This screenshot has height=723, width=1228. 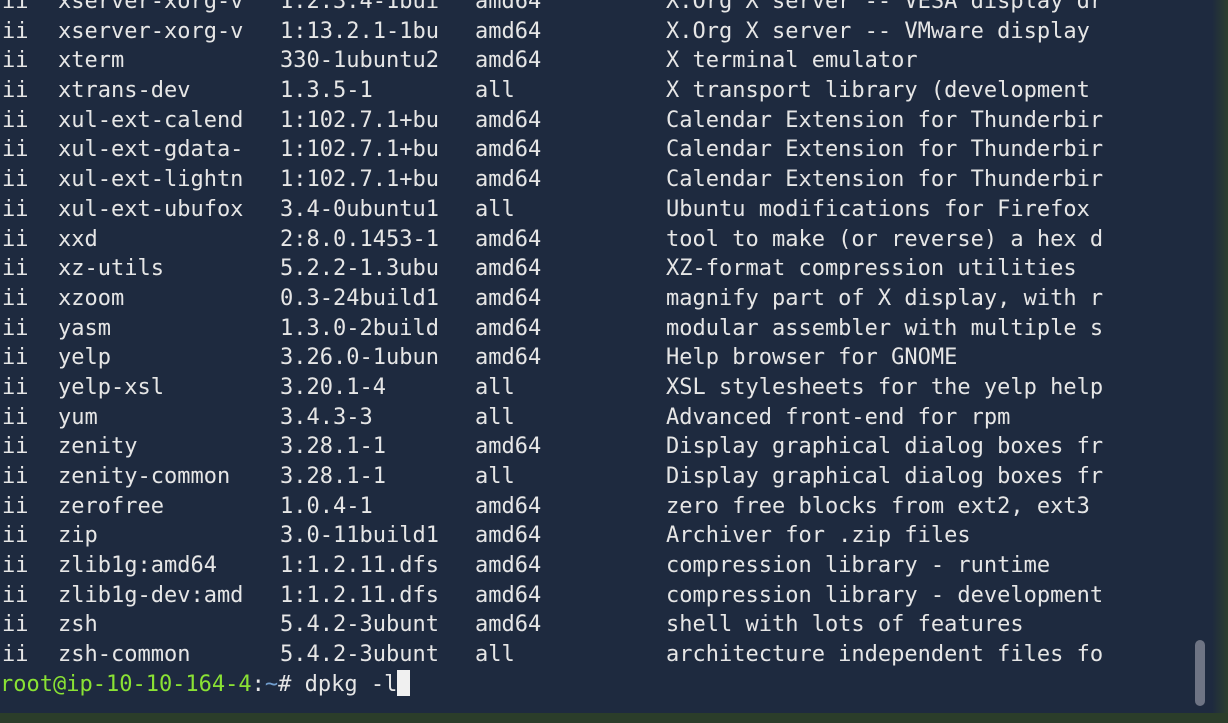 I want to click on package-description: tool to make (or reverse) a hex d, so click(x=885, y=239).